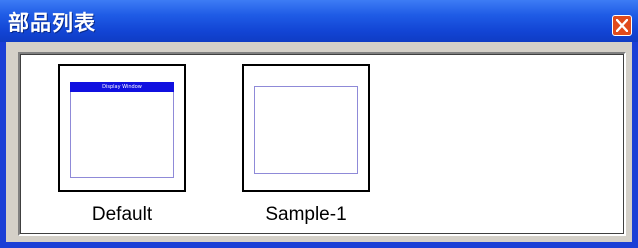  I want to click on part-thumbnail: Display Window, so click(122, 128).